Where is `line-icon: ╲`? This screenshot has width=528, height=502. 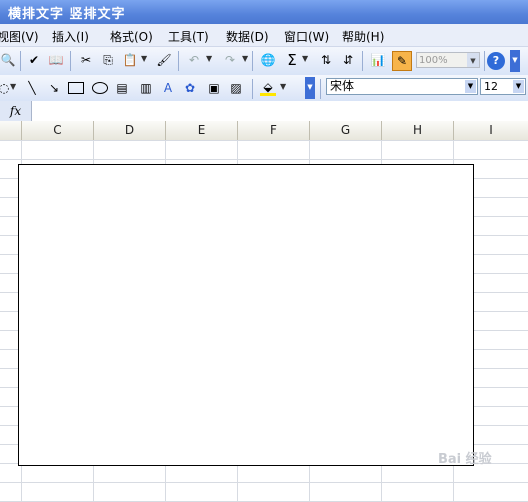 line-icon: ╲ is located at coordinates (32, 88).